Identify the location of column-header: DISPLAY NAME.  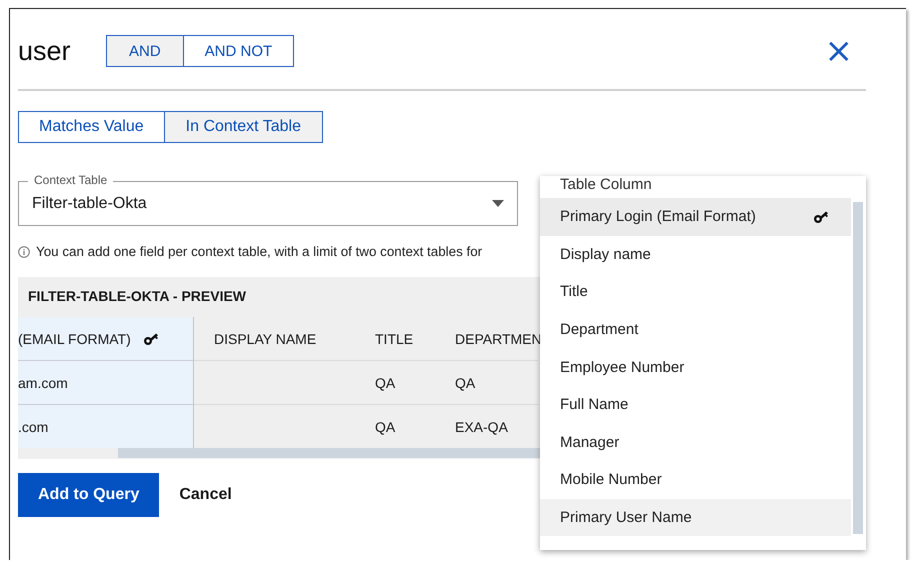
(265, 339).